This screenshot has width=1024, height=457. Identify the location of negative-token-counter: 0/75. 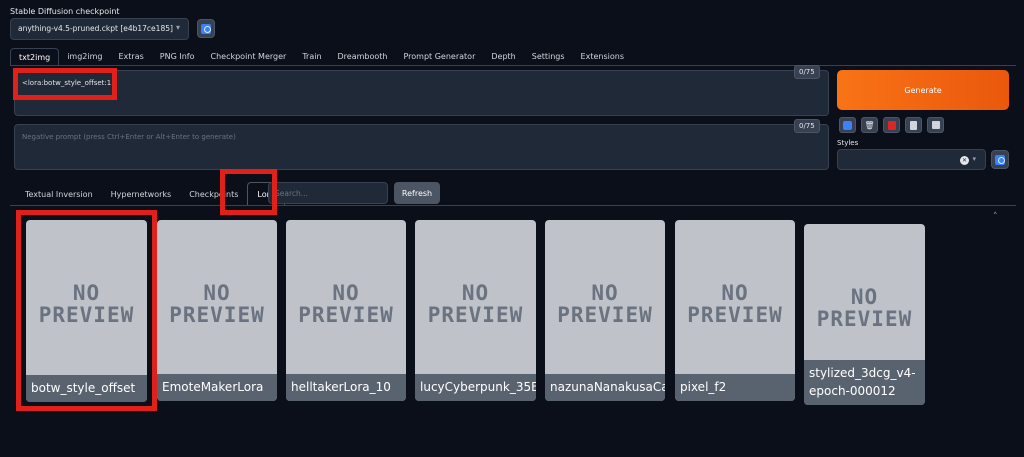
(807, 126).